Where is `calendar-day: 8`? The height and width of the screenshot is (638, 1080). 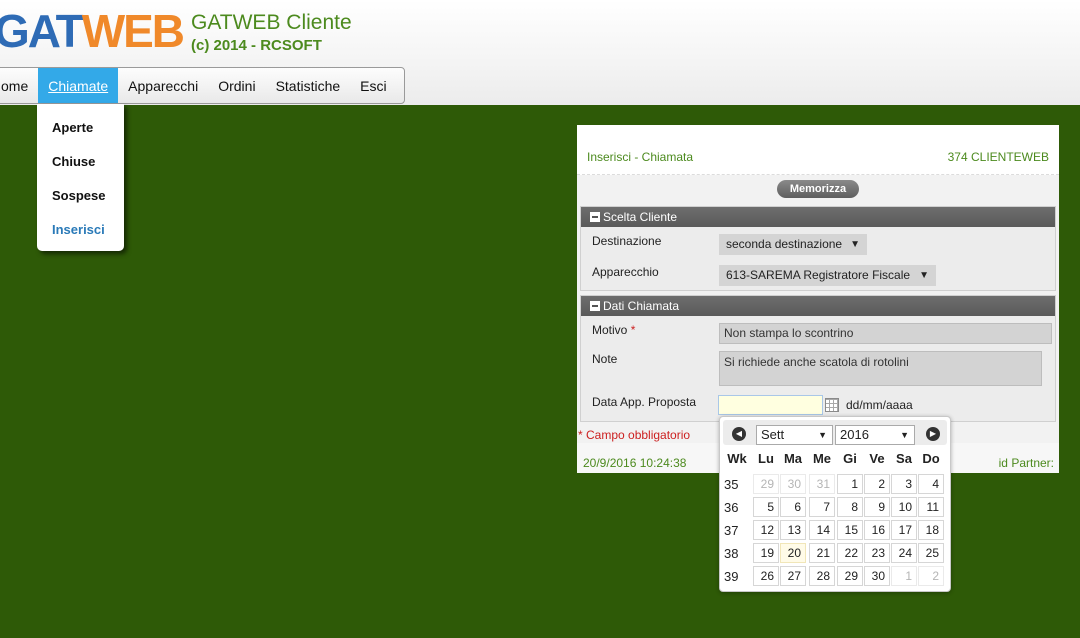 calendar-day: 8 is located at coordinates (850, 507).